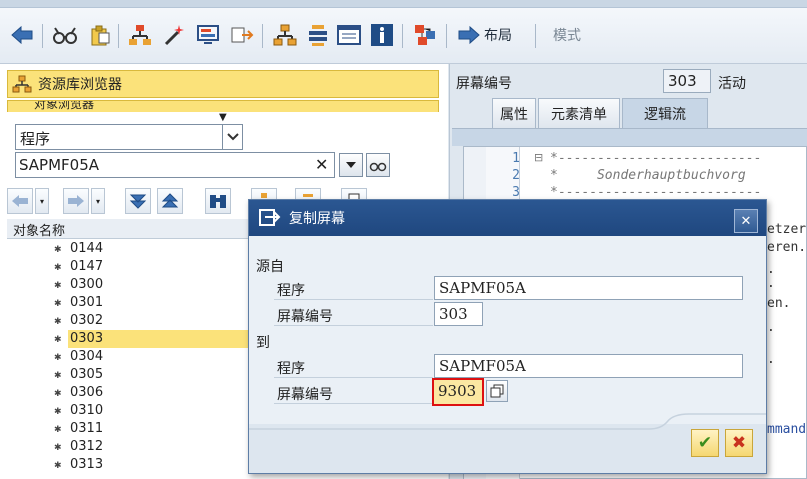  What do you see at coordinates (318, 35) in the screenshot?
I see `stack-icon` at bounding box center [318, 35].